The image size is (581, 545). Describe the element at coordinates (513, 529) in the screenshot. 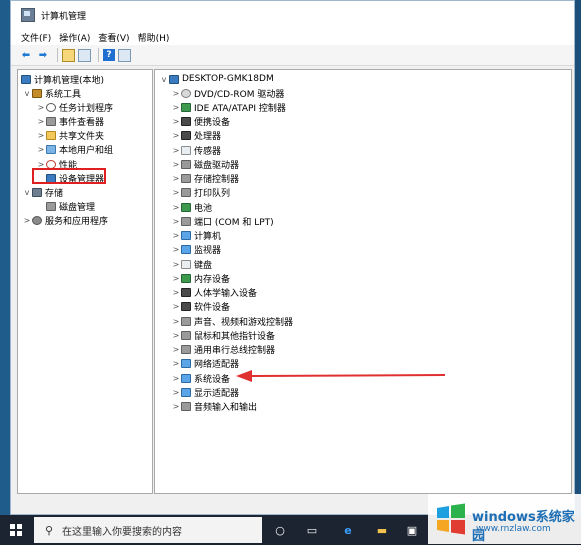

I see `watermark-url: www.rnzlaw.com` at that location.